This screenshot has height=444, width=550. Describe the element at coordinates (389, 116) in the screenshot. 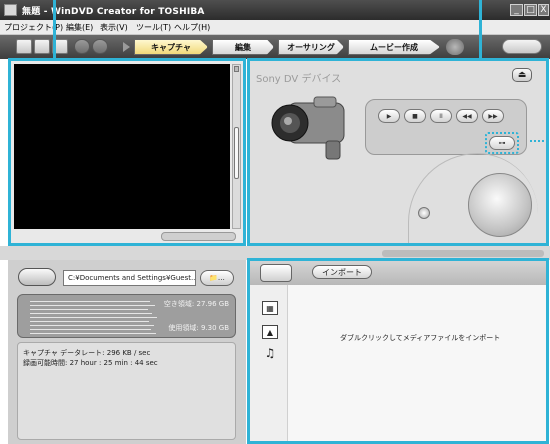

I see `play-button: ▶` at that location.